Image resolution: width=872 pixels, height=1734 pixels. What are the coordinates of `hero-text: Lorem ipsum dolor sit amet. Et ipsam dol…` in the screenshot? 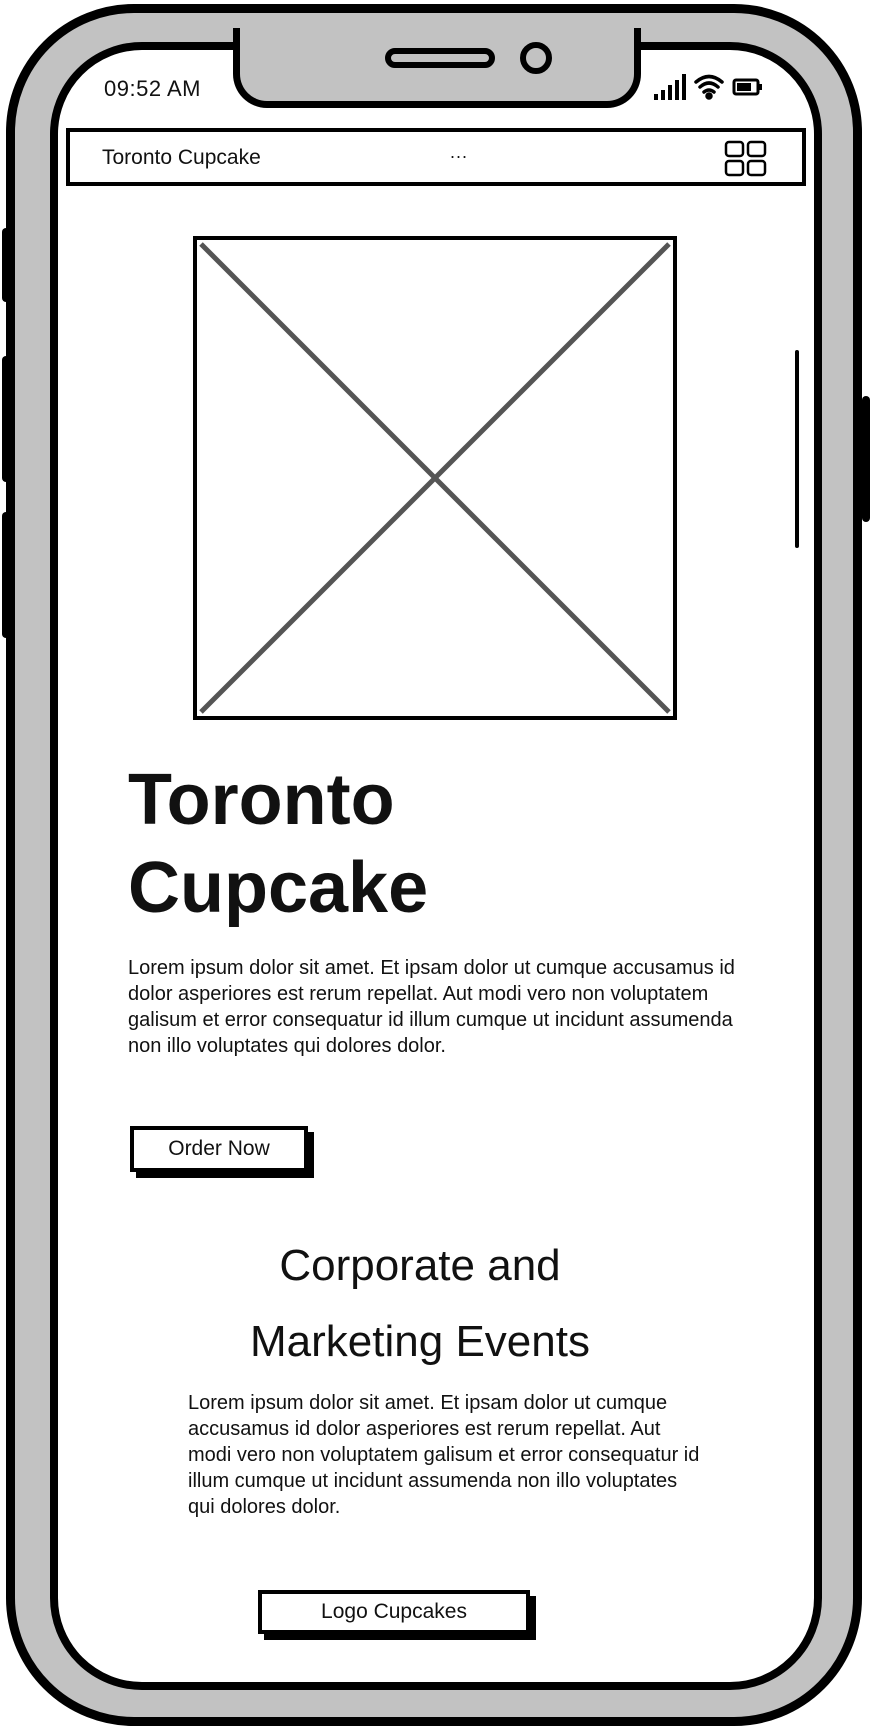 It's located at (431, 1007).